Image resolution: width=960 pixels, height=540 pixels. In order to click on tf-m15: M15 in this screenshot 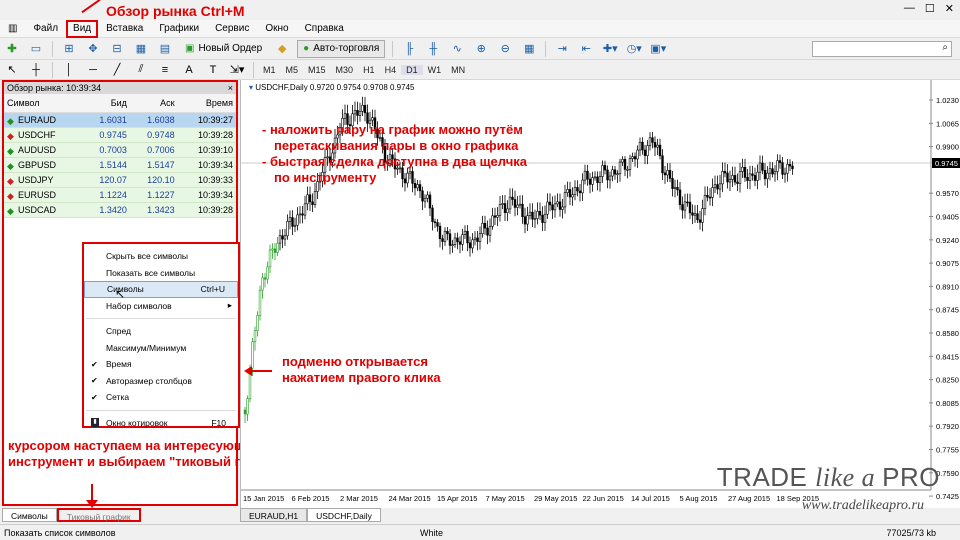, I will do `click(317, 70)`.